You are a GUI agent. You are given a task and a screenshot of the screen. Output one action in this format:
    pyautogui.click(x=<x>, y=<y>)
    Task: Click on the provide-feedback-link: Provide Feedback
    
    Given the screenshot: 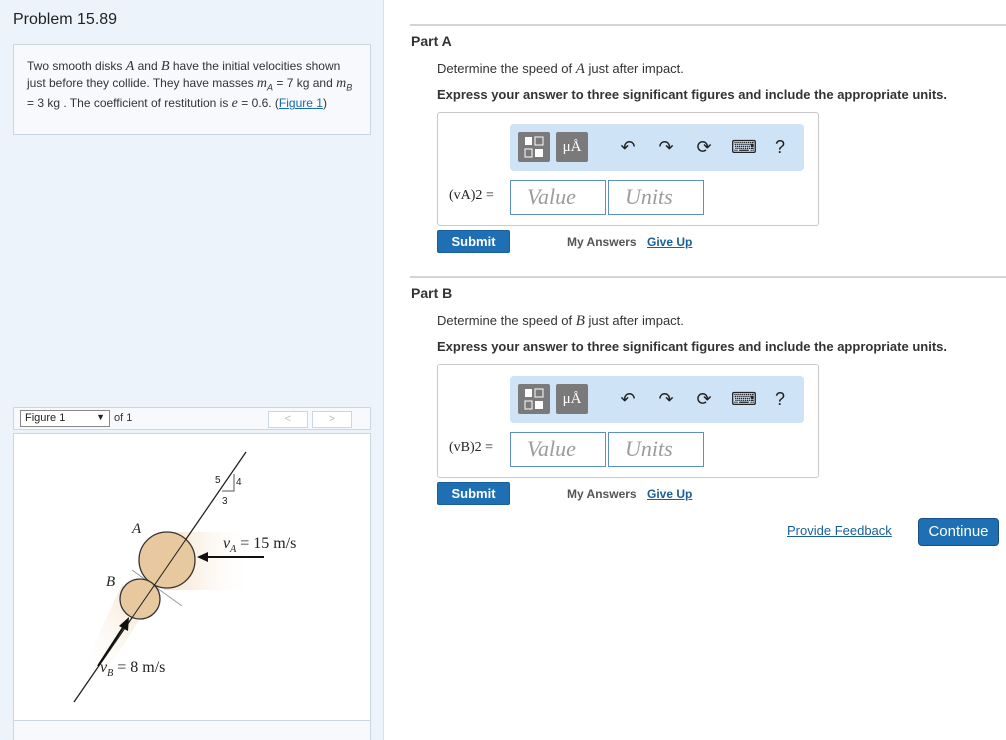 What is the action you would take?
    pyautogui.click(x=839, y=530)
    